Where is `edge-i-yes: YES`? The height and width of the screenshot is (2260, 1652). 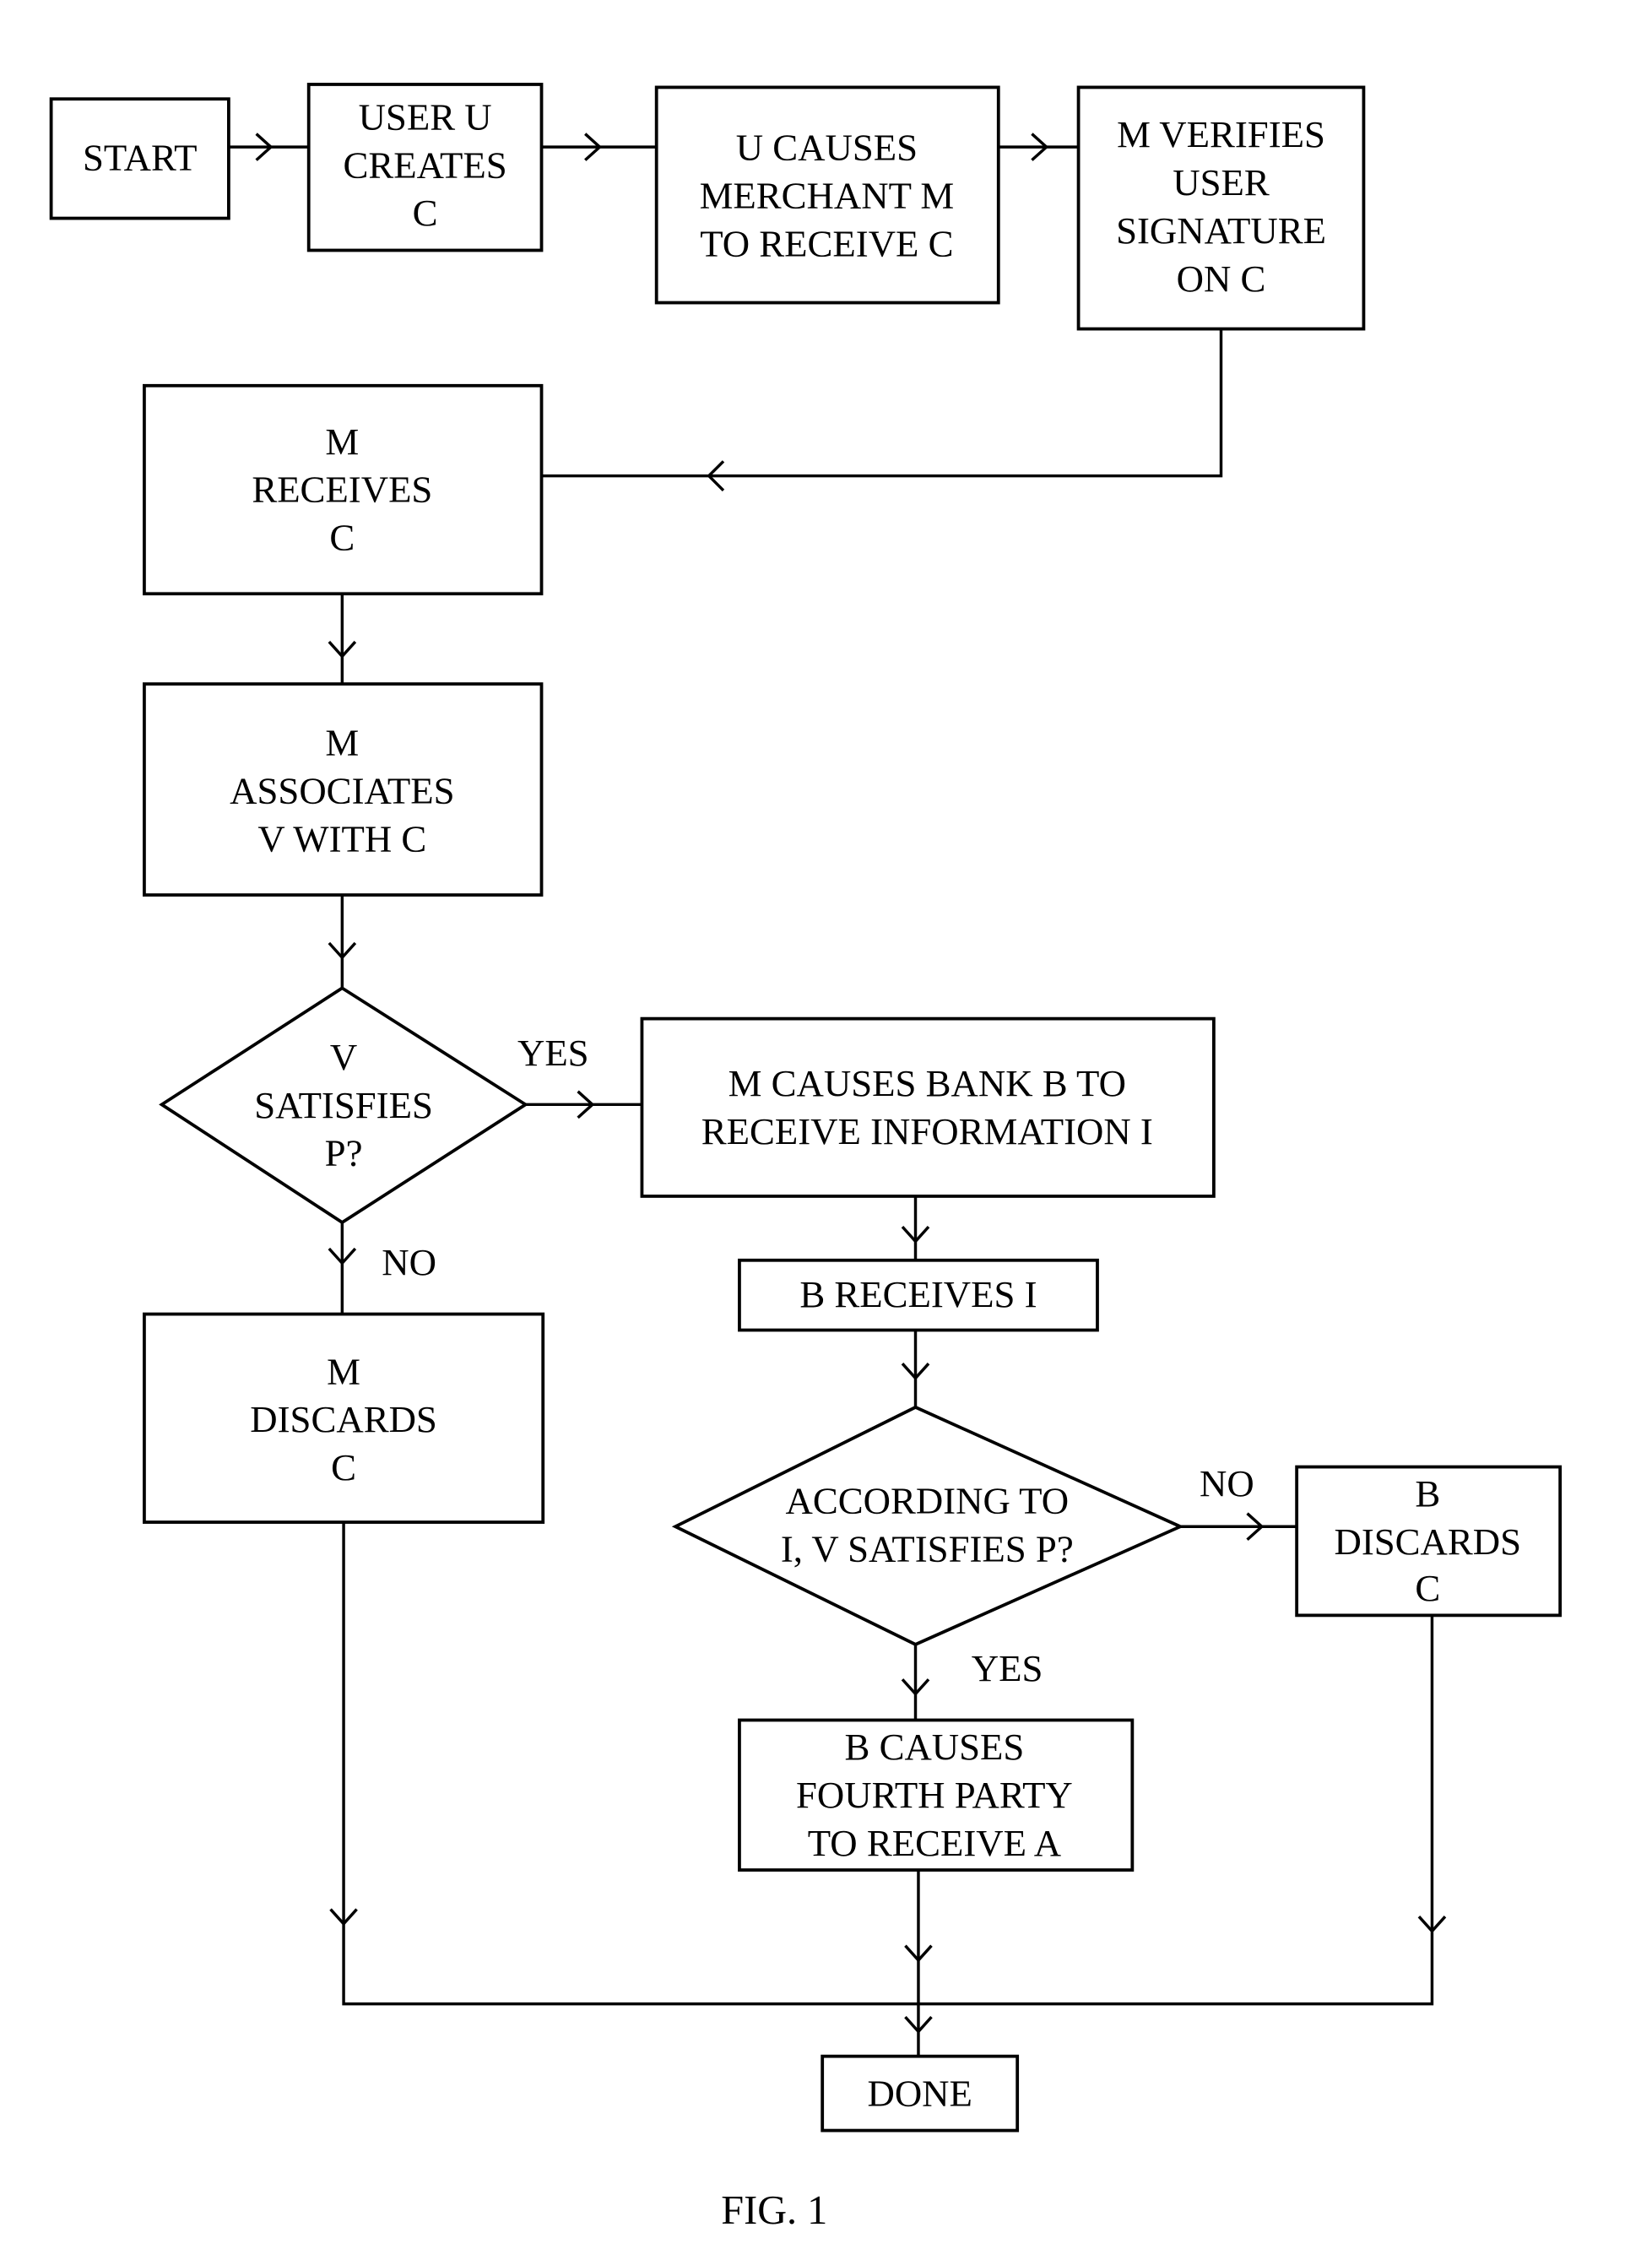 edge-i-yes: YES is located at coordinates (972, 1683).